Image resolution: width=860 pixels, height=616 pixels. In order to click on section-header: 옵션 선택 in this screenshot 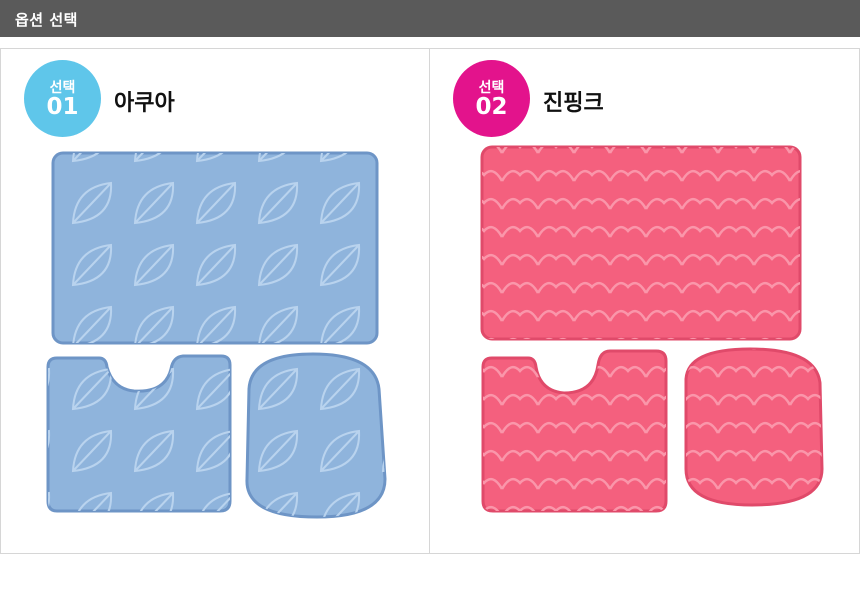, I will do `click(430, 18)`.